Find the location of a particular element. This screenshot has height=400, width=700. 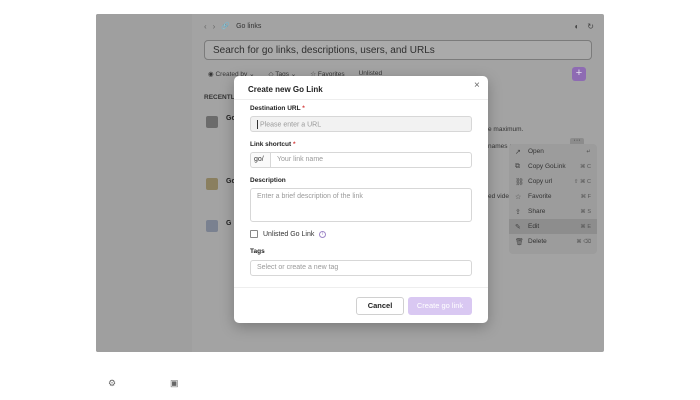

unlisted-label: Unlisted Go Link is located at coordinates (288, 234).